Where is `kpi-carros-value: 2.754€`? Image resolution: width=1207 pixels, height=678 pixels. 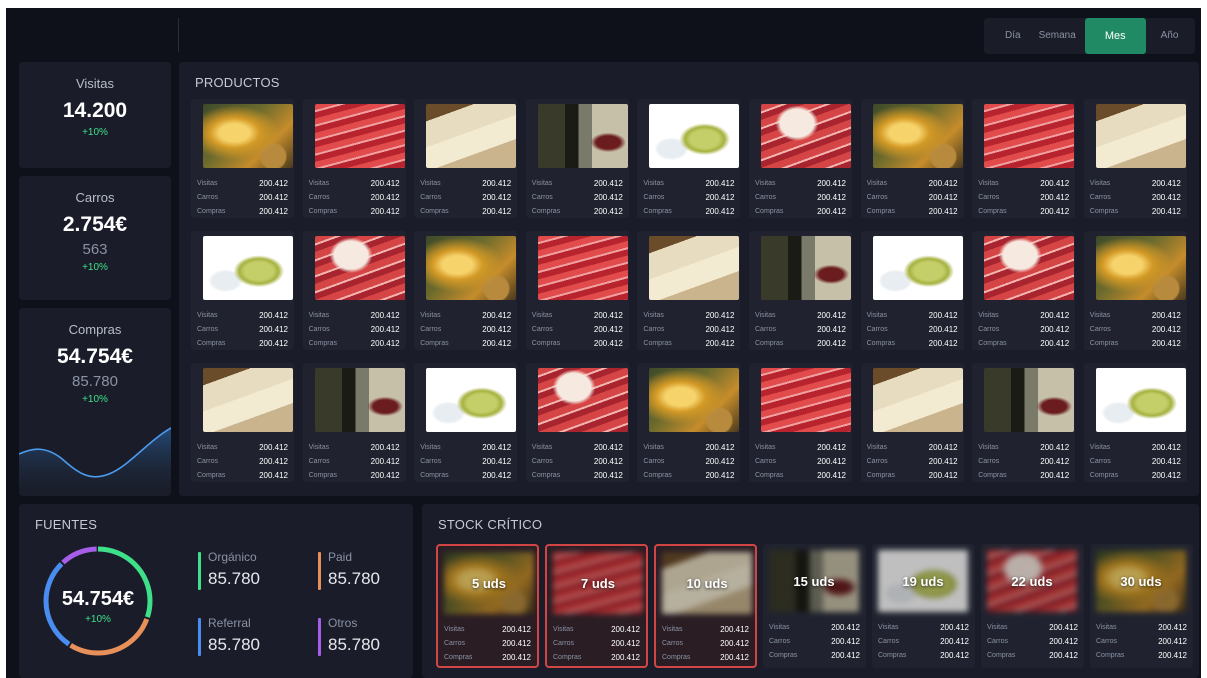
kpi-carros-value: 2.754€ is located at coordinates (95, 224).